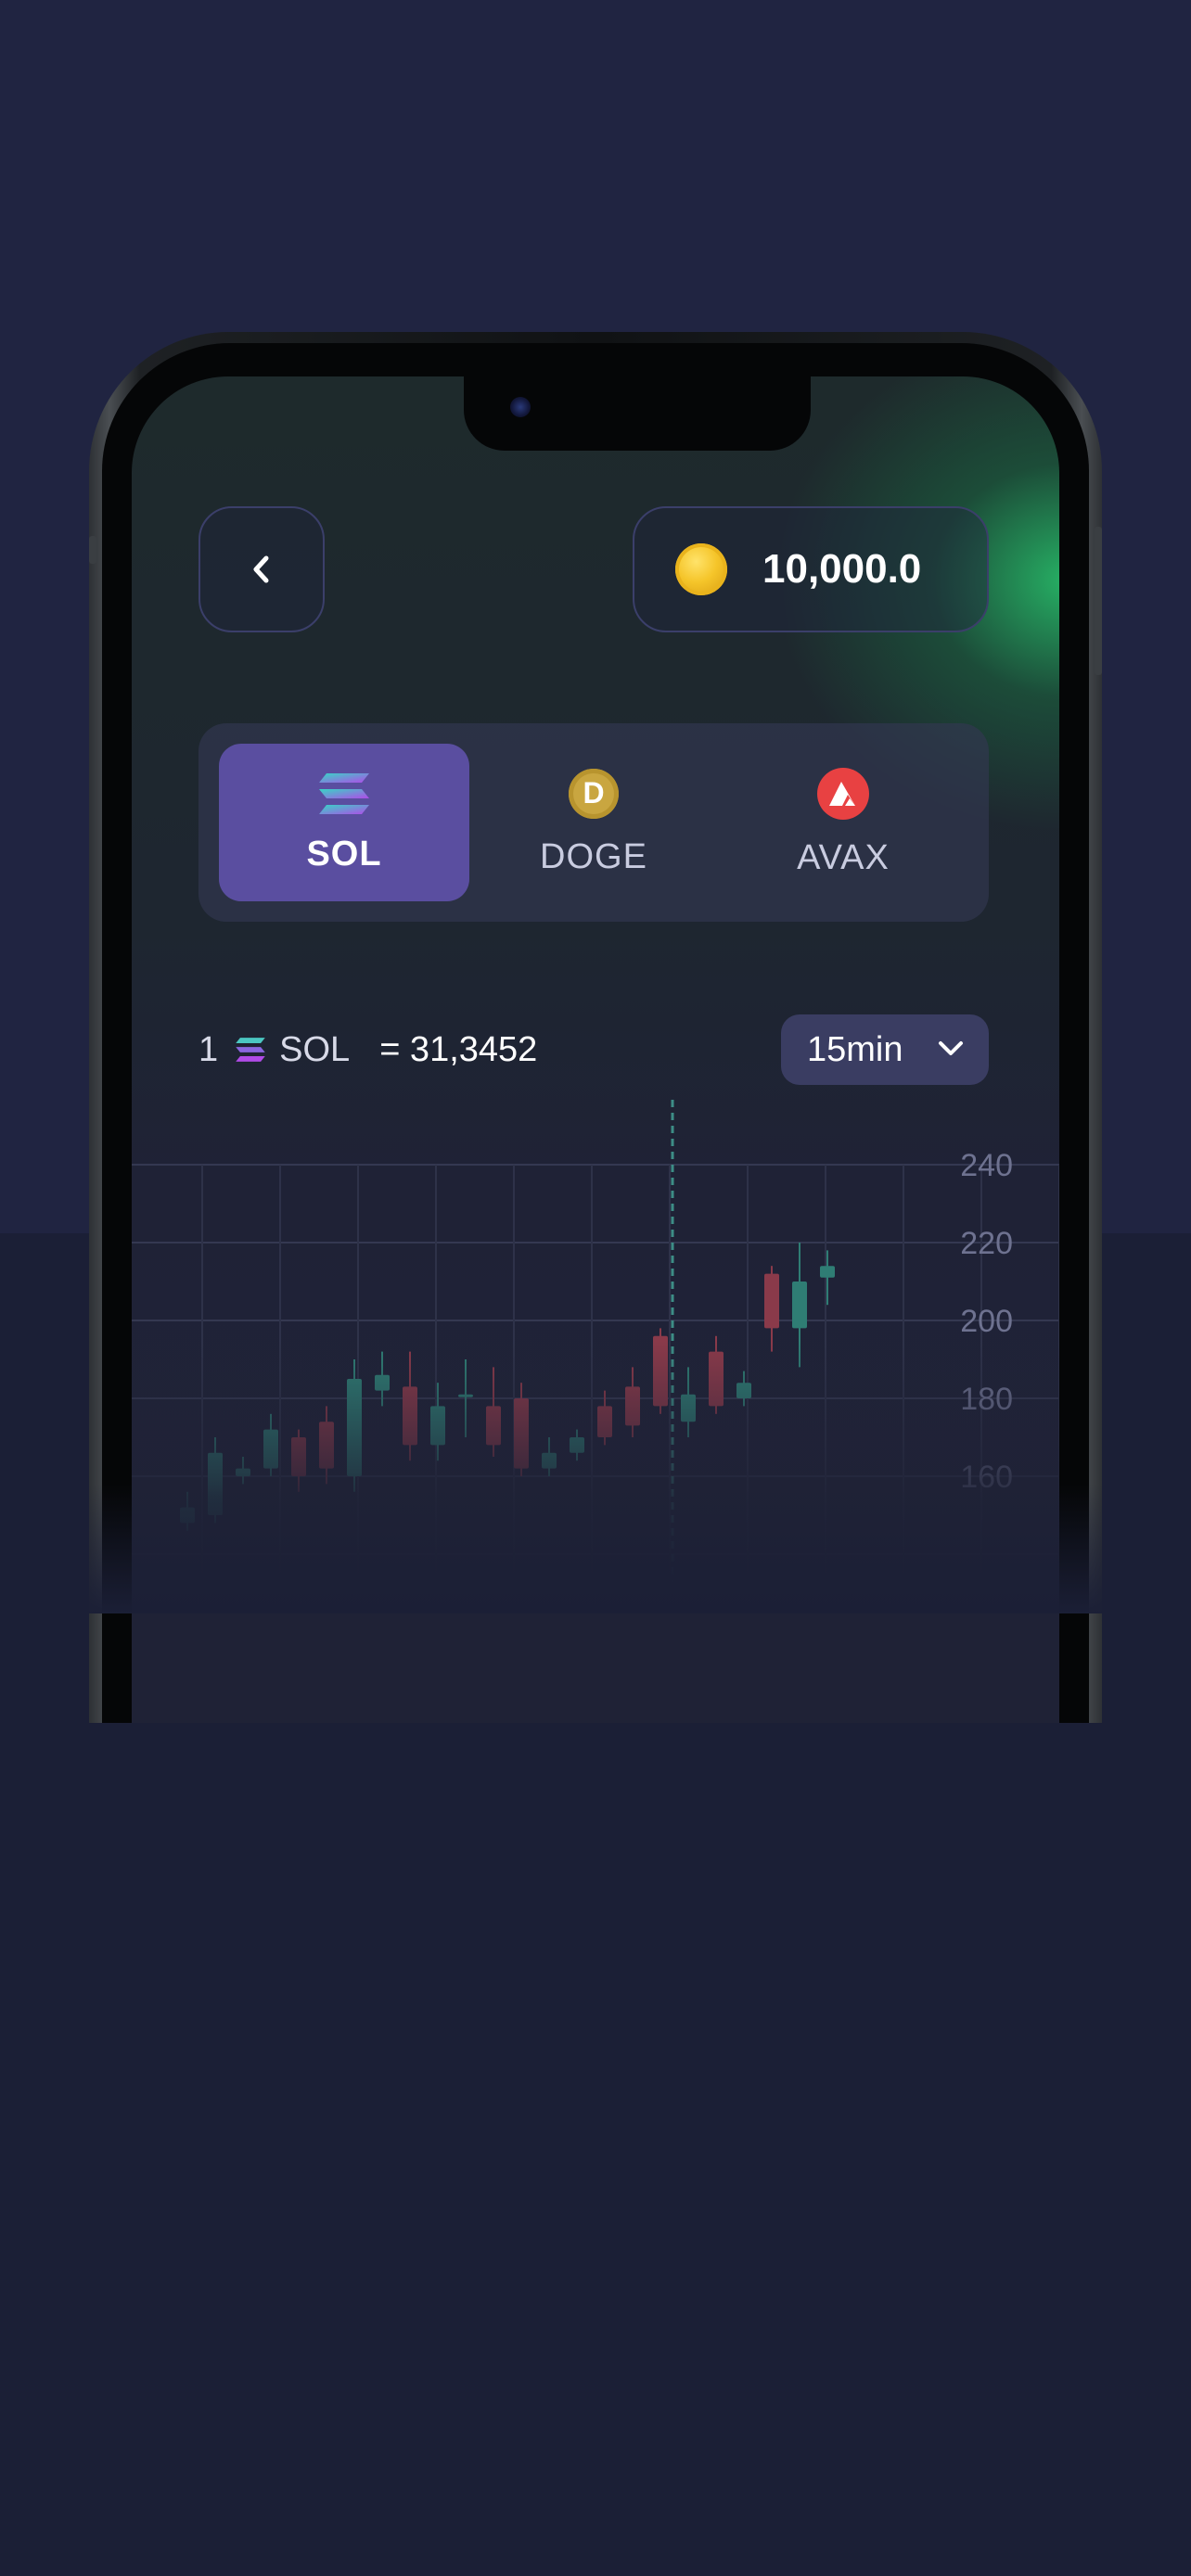  Describe the element at coordinates (855, 1049) in the screenshot. I see `interval-value: 15min` at that location.